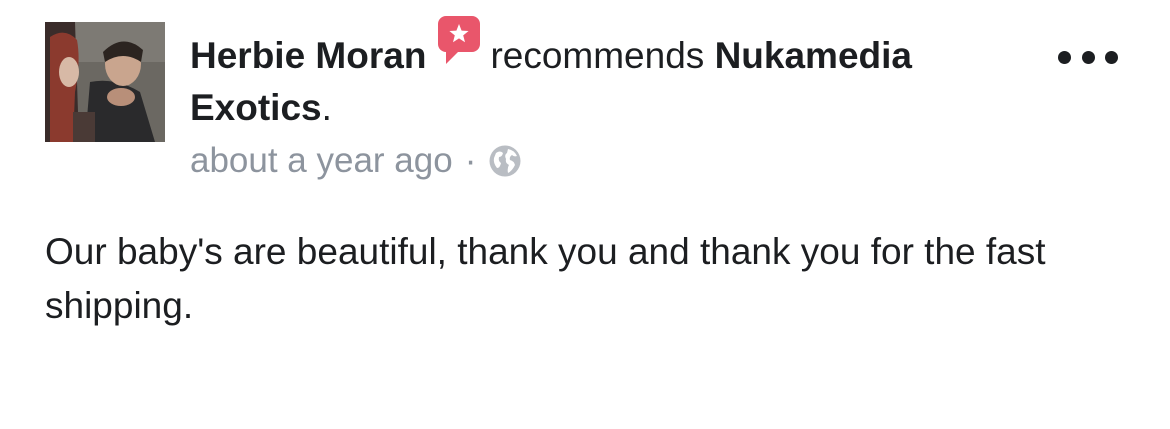 The width and height of the screenshot is (1170, 429). I want to click on post-timestamp: about a year ago, so click(321, 161).